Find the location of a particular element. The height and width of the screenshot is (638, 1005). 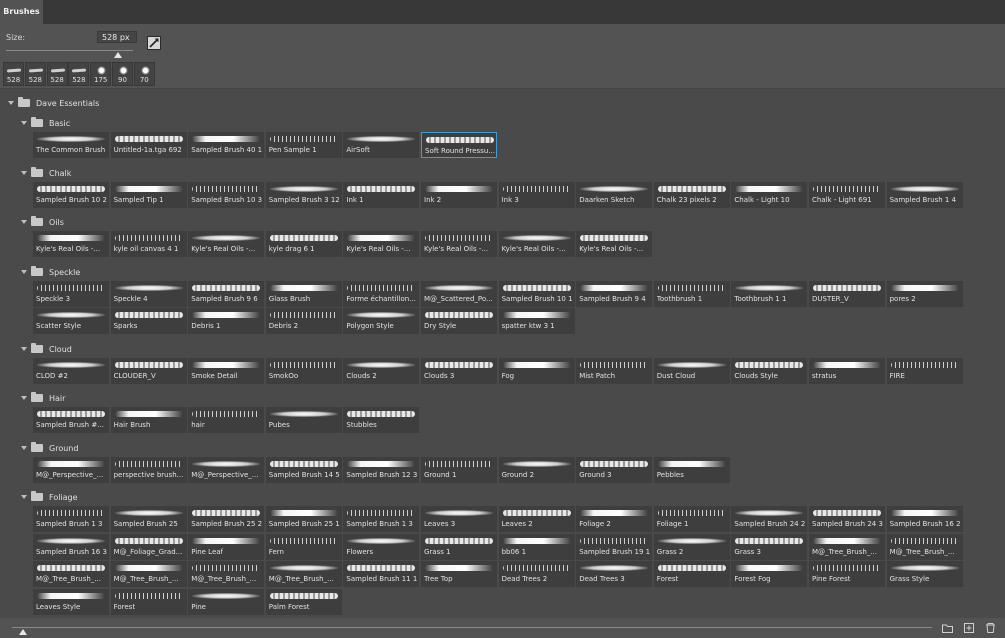

brush-tile: Clouds 2 is located at coordinates (381, 370).